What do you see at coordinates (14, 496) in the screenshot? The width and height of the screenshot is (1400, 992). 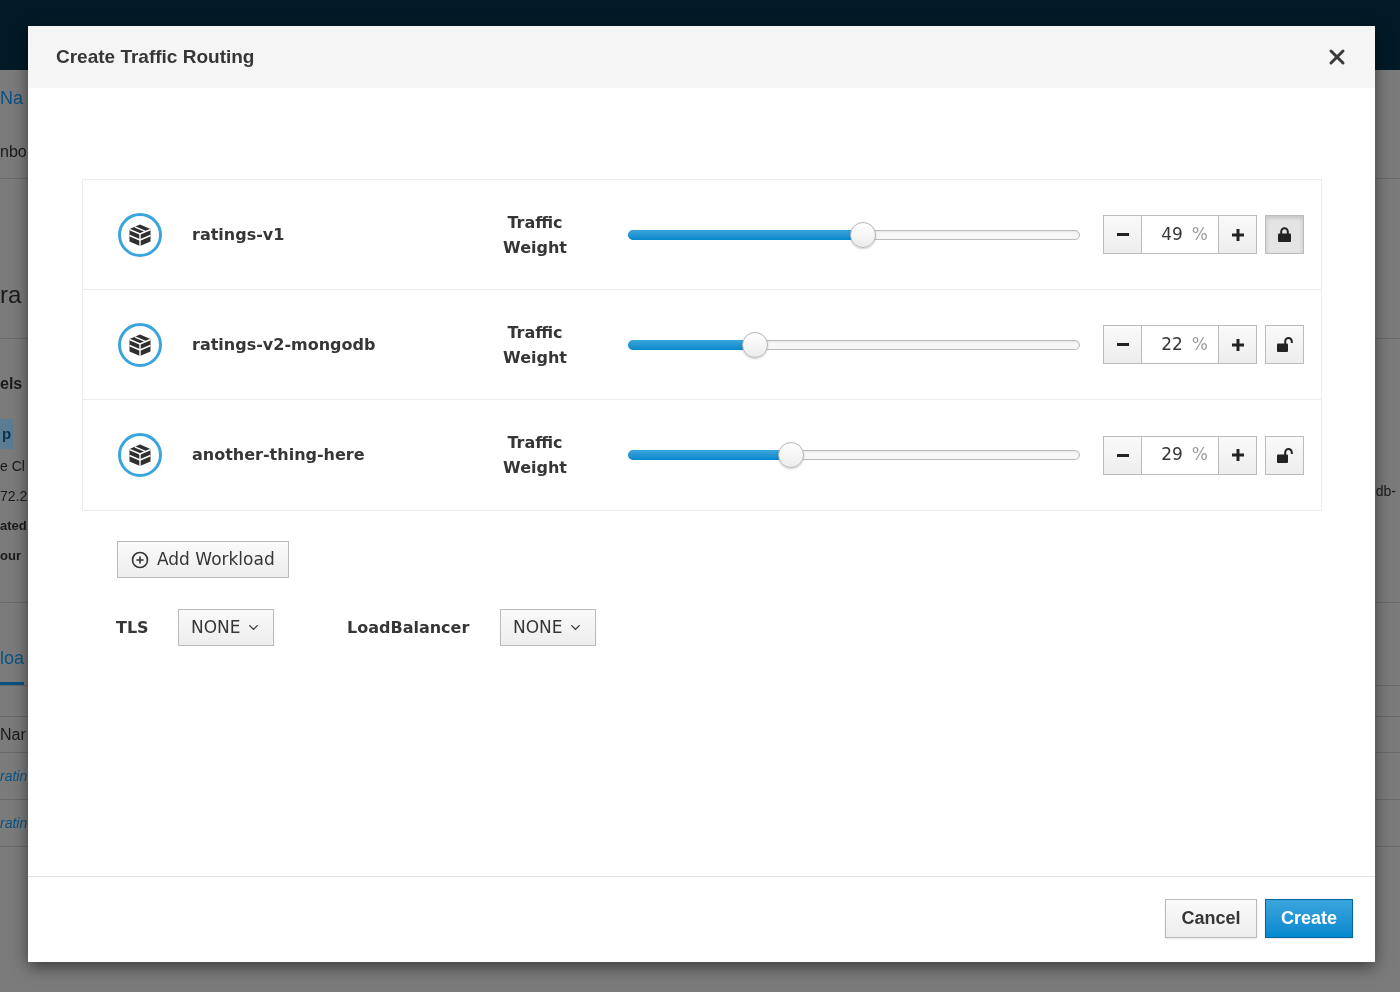 I see `detail-value: 72.2` at bounding box center [14, 496].